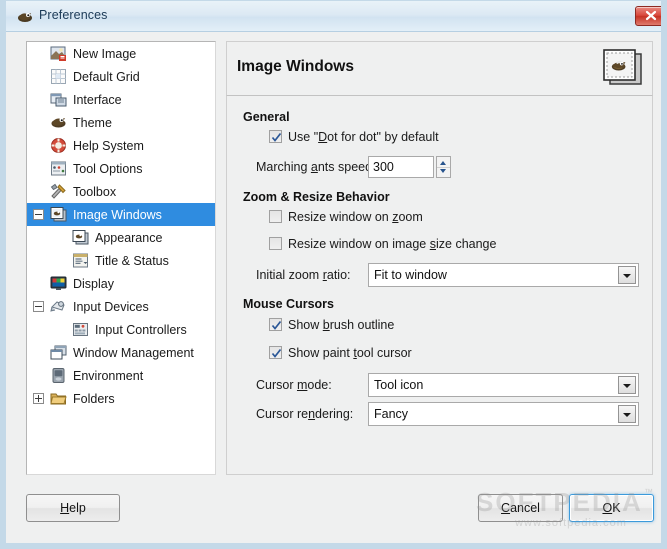 The height and width of the screenshot is (549, 667). What do you see at coordinates (80, 329) in the screenshot?
I see `input-controllers-icon` at bounding box center [80, 329].